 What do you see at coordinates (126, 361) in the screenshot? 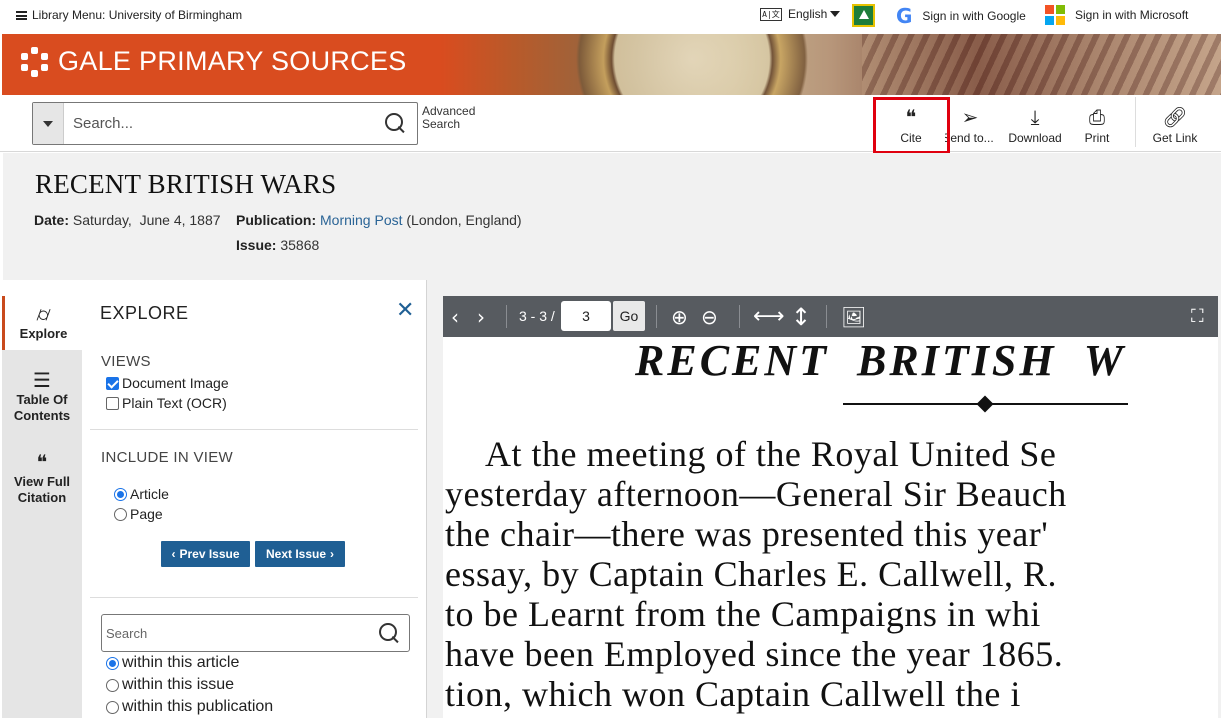
I see `views-heading: VIEWS` at bounding box center [126, 361].